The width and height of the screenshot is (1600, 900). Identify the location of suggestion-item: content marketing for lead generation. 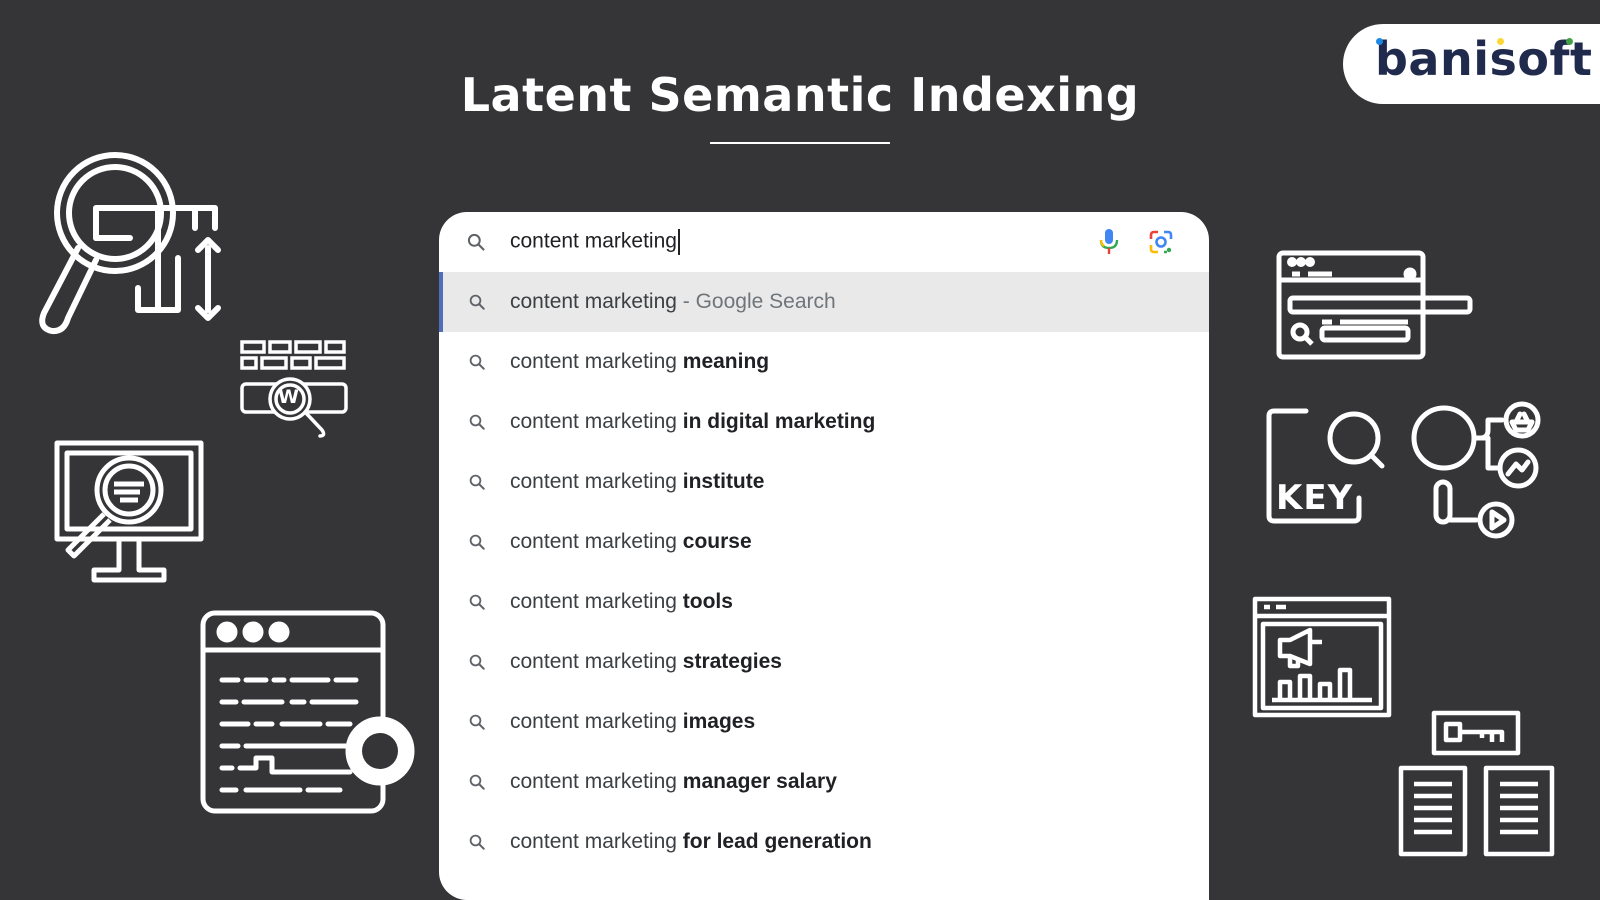
(824, 842).